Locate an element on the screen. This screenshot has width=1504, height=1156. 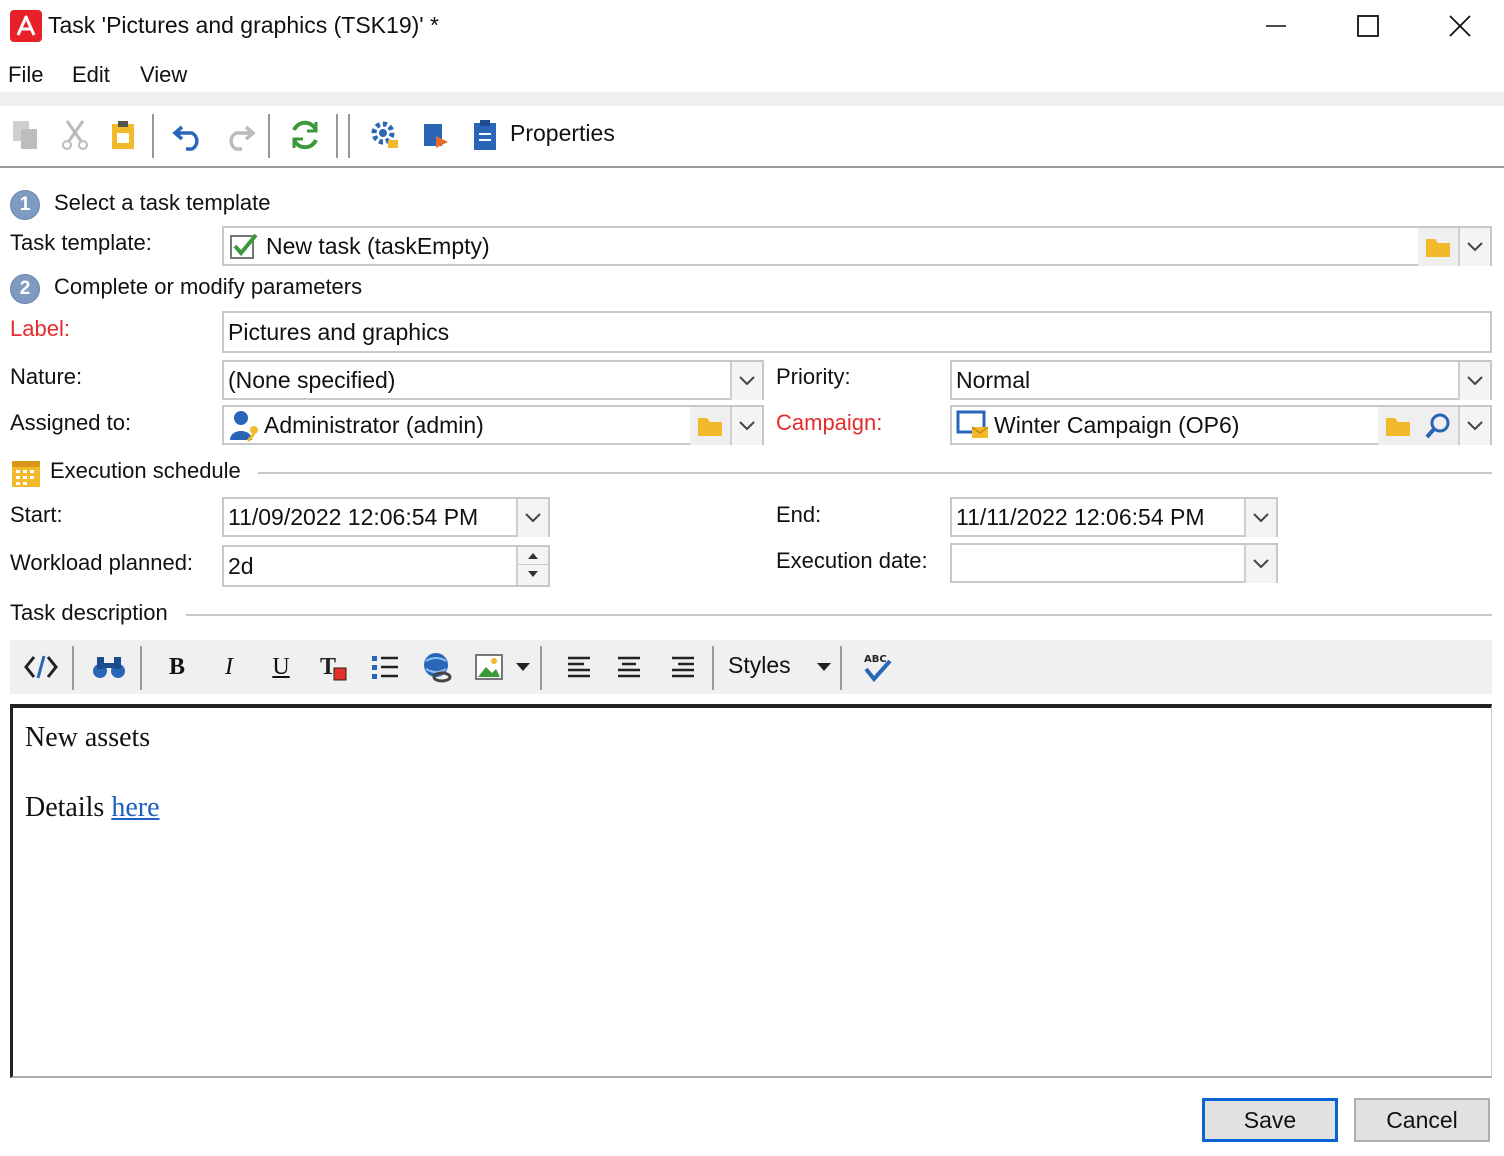
start-label: Start: is located at coordinates (36, 514).